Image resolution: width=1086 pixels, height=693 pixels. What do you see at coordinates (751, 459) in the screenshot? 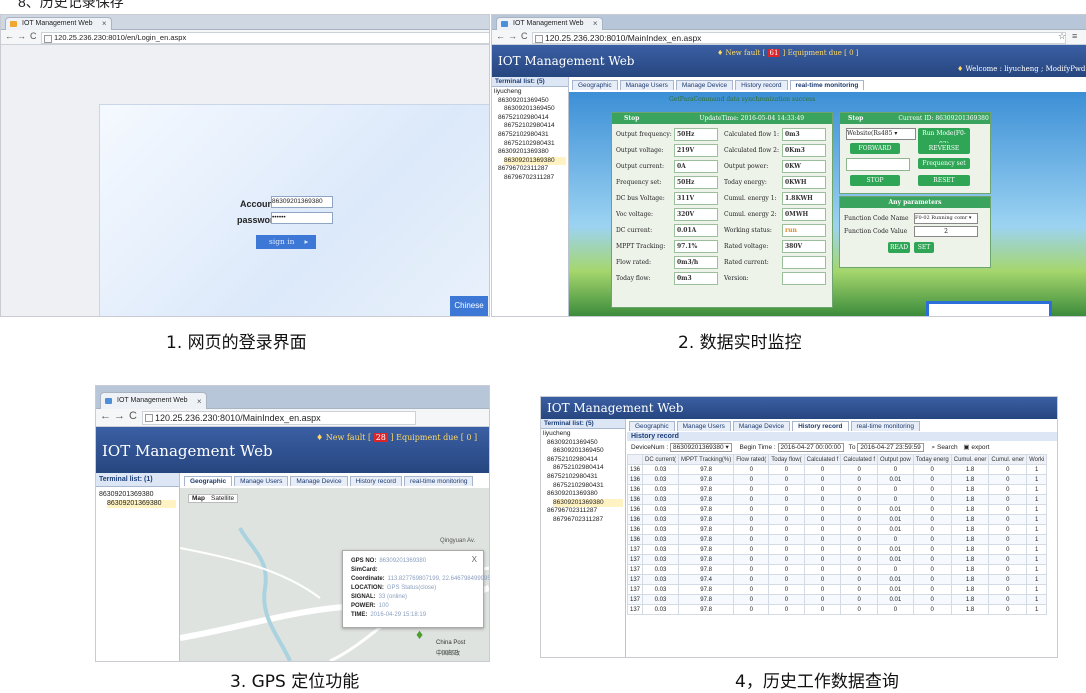
I see `column-header: Flow rated(` at bounding box center [751, 459].